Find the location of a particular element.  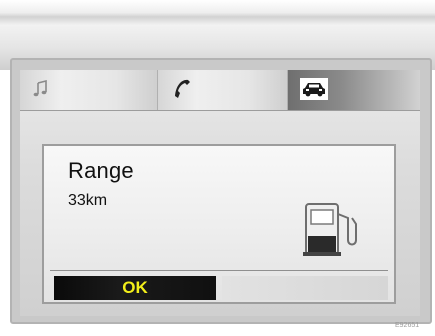

fuel-pump-icon is located at coordinates (335, 230).